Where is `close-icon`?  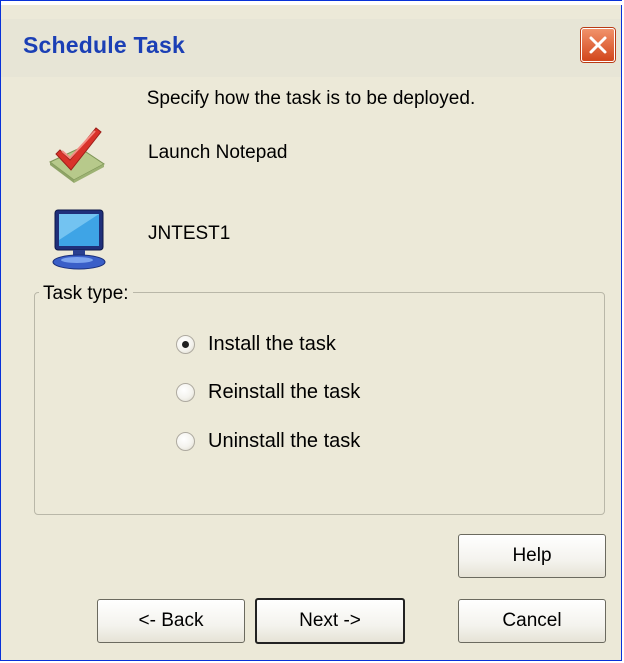
close-icon is located at coordinates (598, 45).